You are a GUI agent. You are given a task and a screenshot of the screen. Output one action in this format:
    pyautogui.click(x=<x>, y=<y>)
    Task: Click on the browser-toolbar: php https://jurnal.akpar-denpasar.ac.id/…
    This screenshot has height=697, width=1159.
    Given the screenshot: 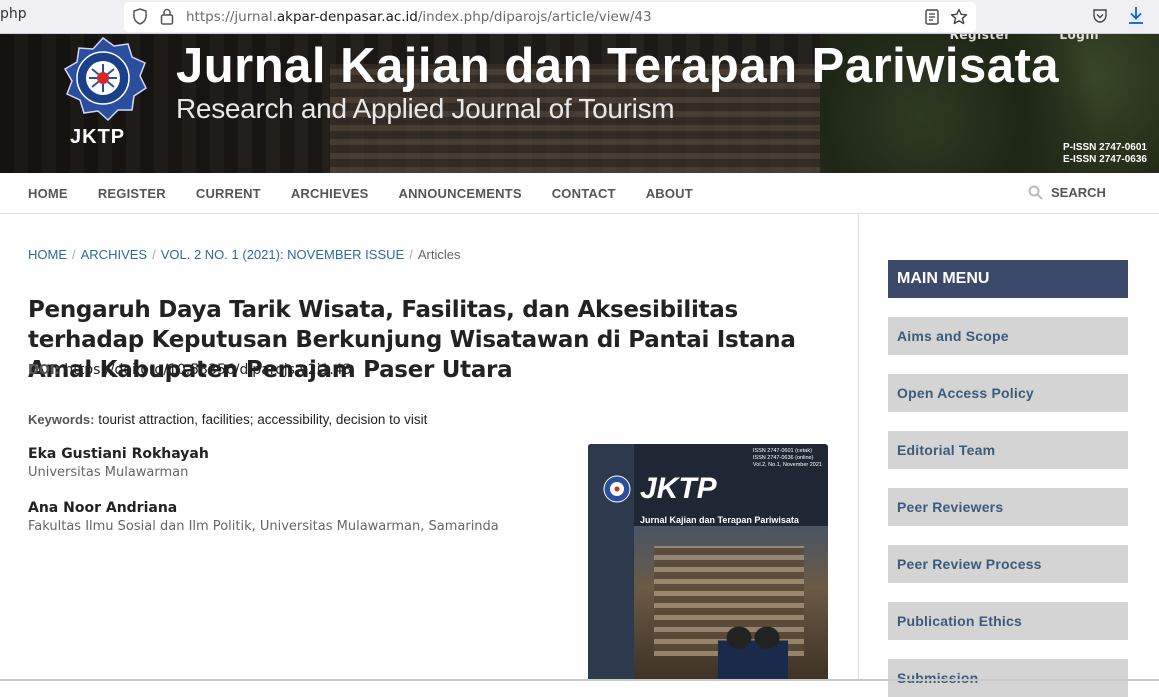 What is the action you would take?
    pyautogui.click(x=579, y=17)
    